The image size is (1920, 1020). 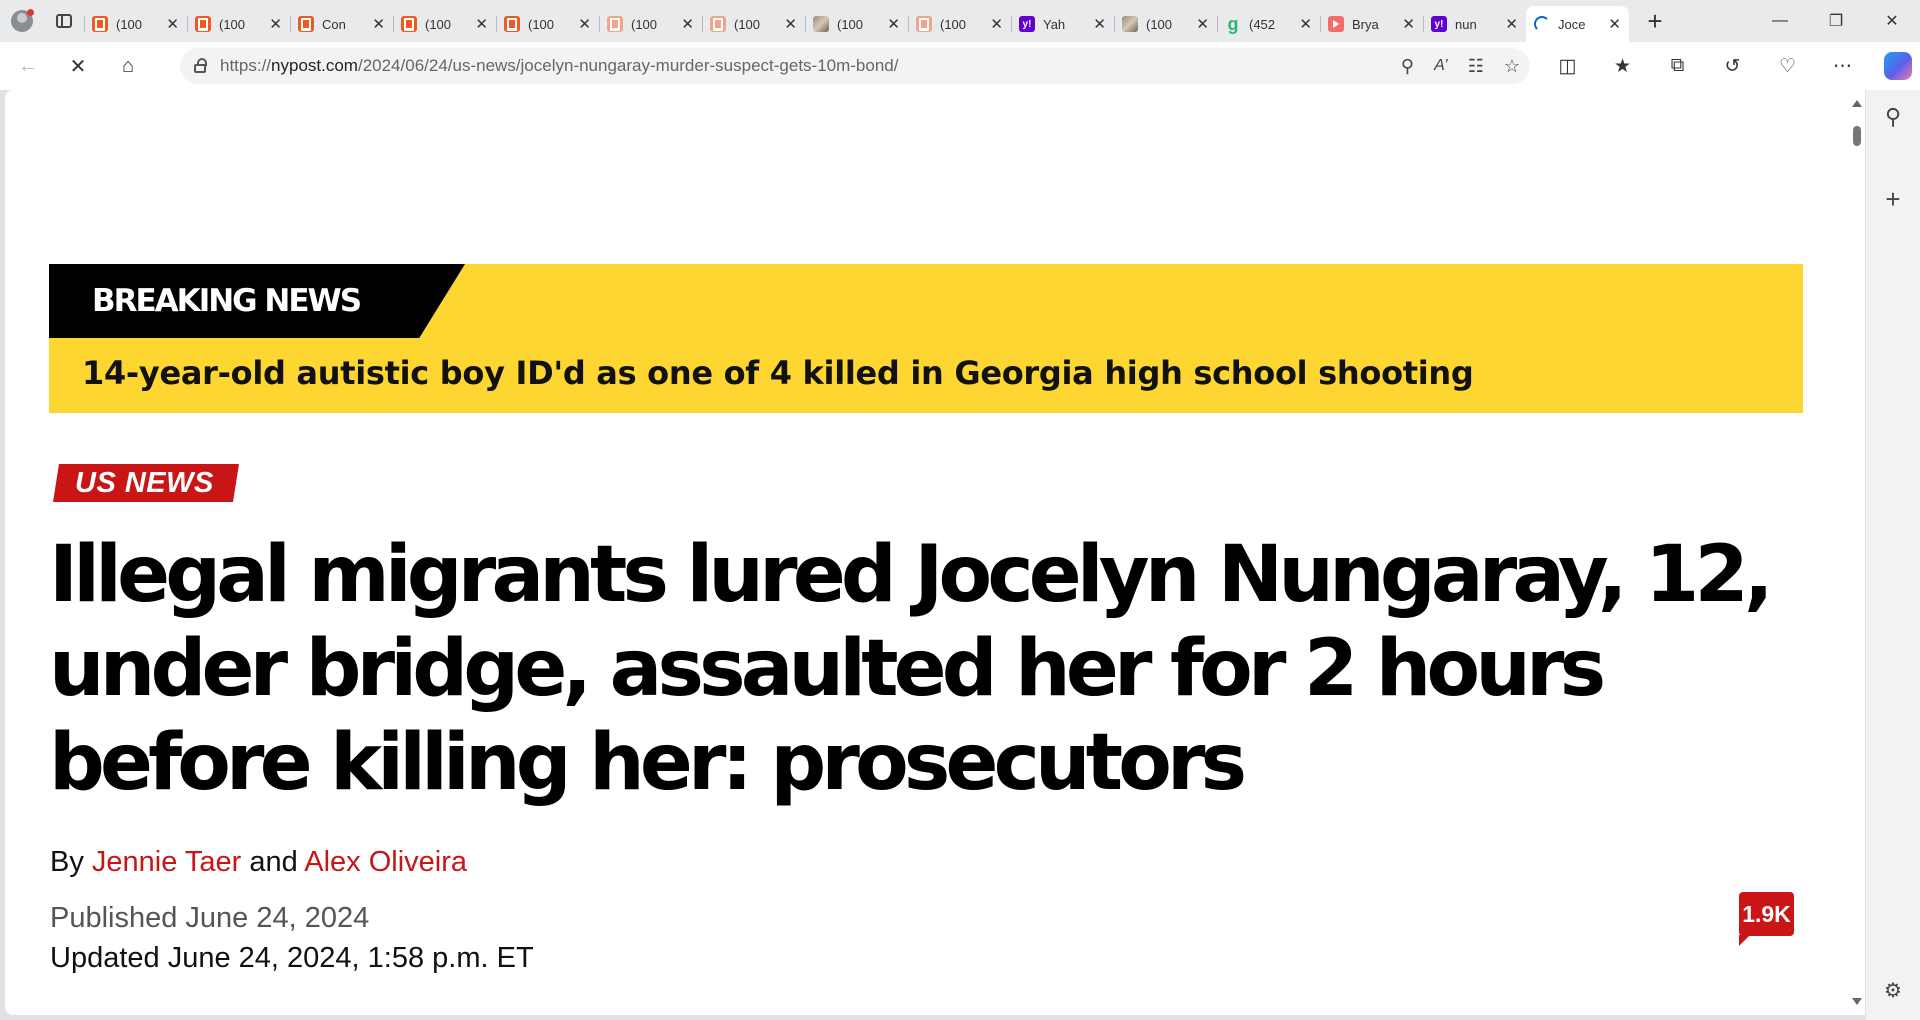 What do you see at coordinates (1268, 24) in the screenshot?
I see `browser-tab: g (452 ✕` at bounding box center [1268, 24].